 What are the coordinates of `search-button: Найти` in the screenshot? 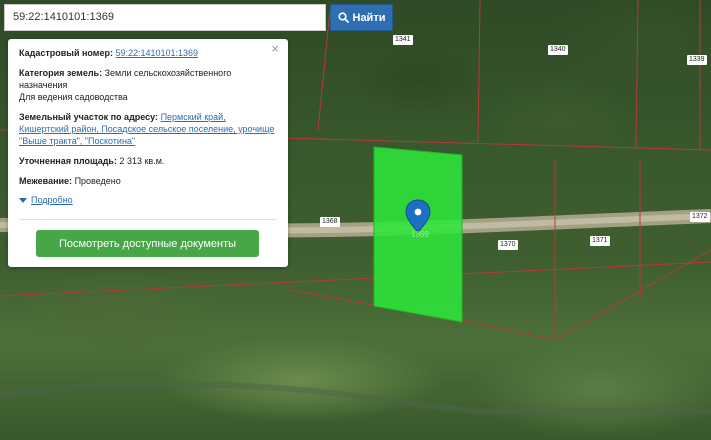 It's located at (361, 17).